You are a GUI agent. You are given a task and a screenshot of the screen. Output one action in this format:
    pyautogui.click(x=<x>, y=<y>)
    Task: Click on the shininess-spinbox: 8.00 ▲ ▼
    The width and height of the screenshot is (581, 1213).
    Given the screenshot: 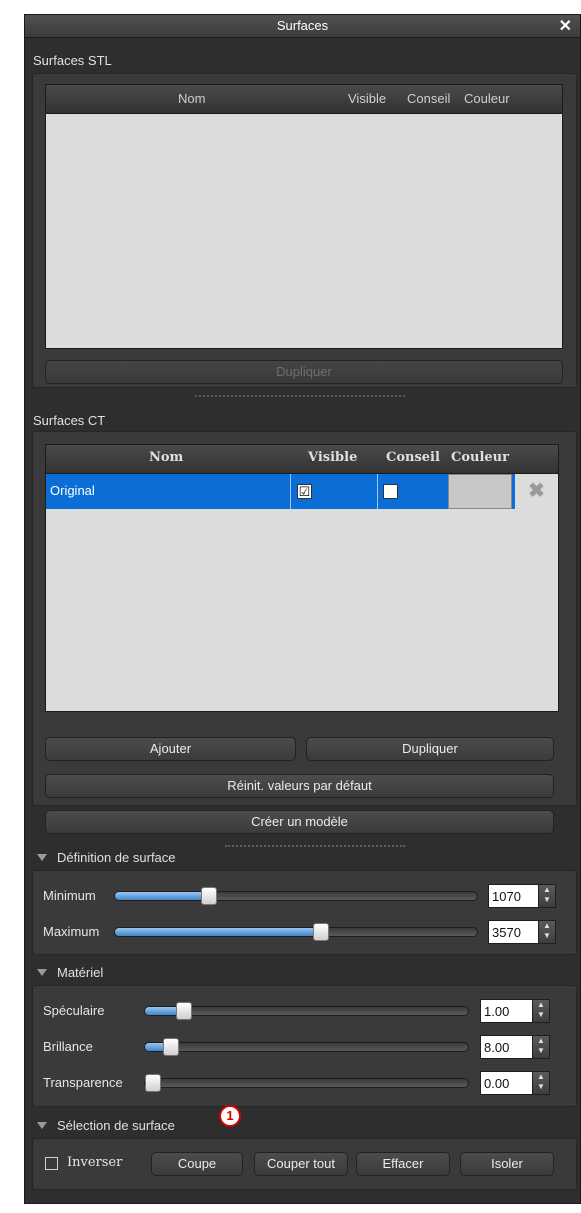 What is the action you would take?
    pyautogui.click(x=515, y=1047)
    